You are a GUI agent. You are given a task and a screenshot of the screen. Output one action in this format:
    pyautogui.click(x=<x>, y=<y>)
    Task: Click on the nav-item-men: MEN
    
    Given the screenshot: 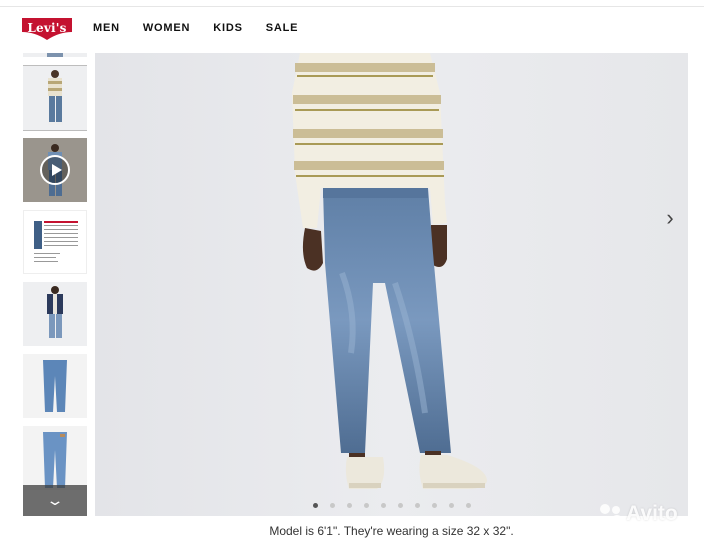 What is the action you would take?
    pyautogui.click(x=106, y=28)
    